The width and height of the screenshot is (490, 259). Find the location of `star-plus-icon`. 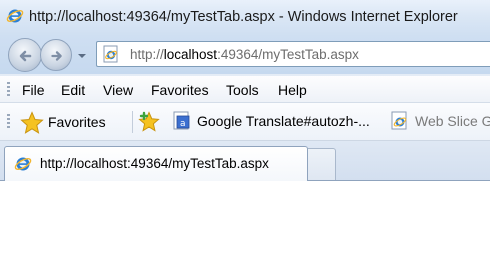

star-plus-icon is located at coordinates (149, 121).